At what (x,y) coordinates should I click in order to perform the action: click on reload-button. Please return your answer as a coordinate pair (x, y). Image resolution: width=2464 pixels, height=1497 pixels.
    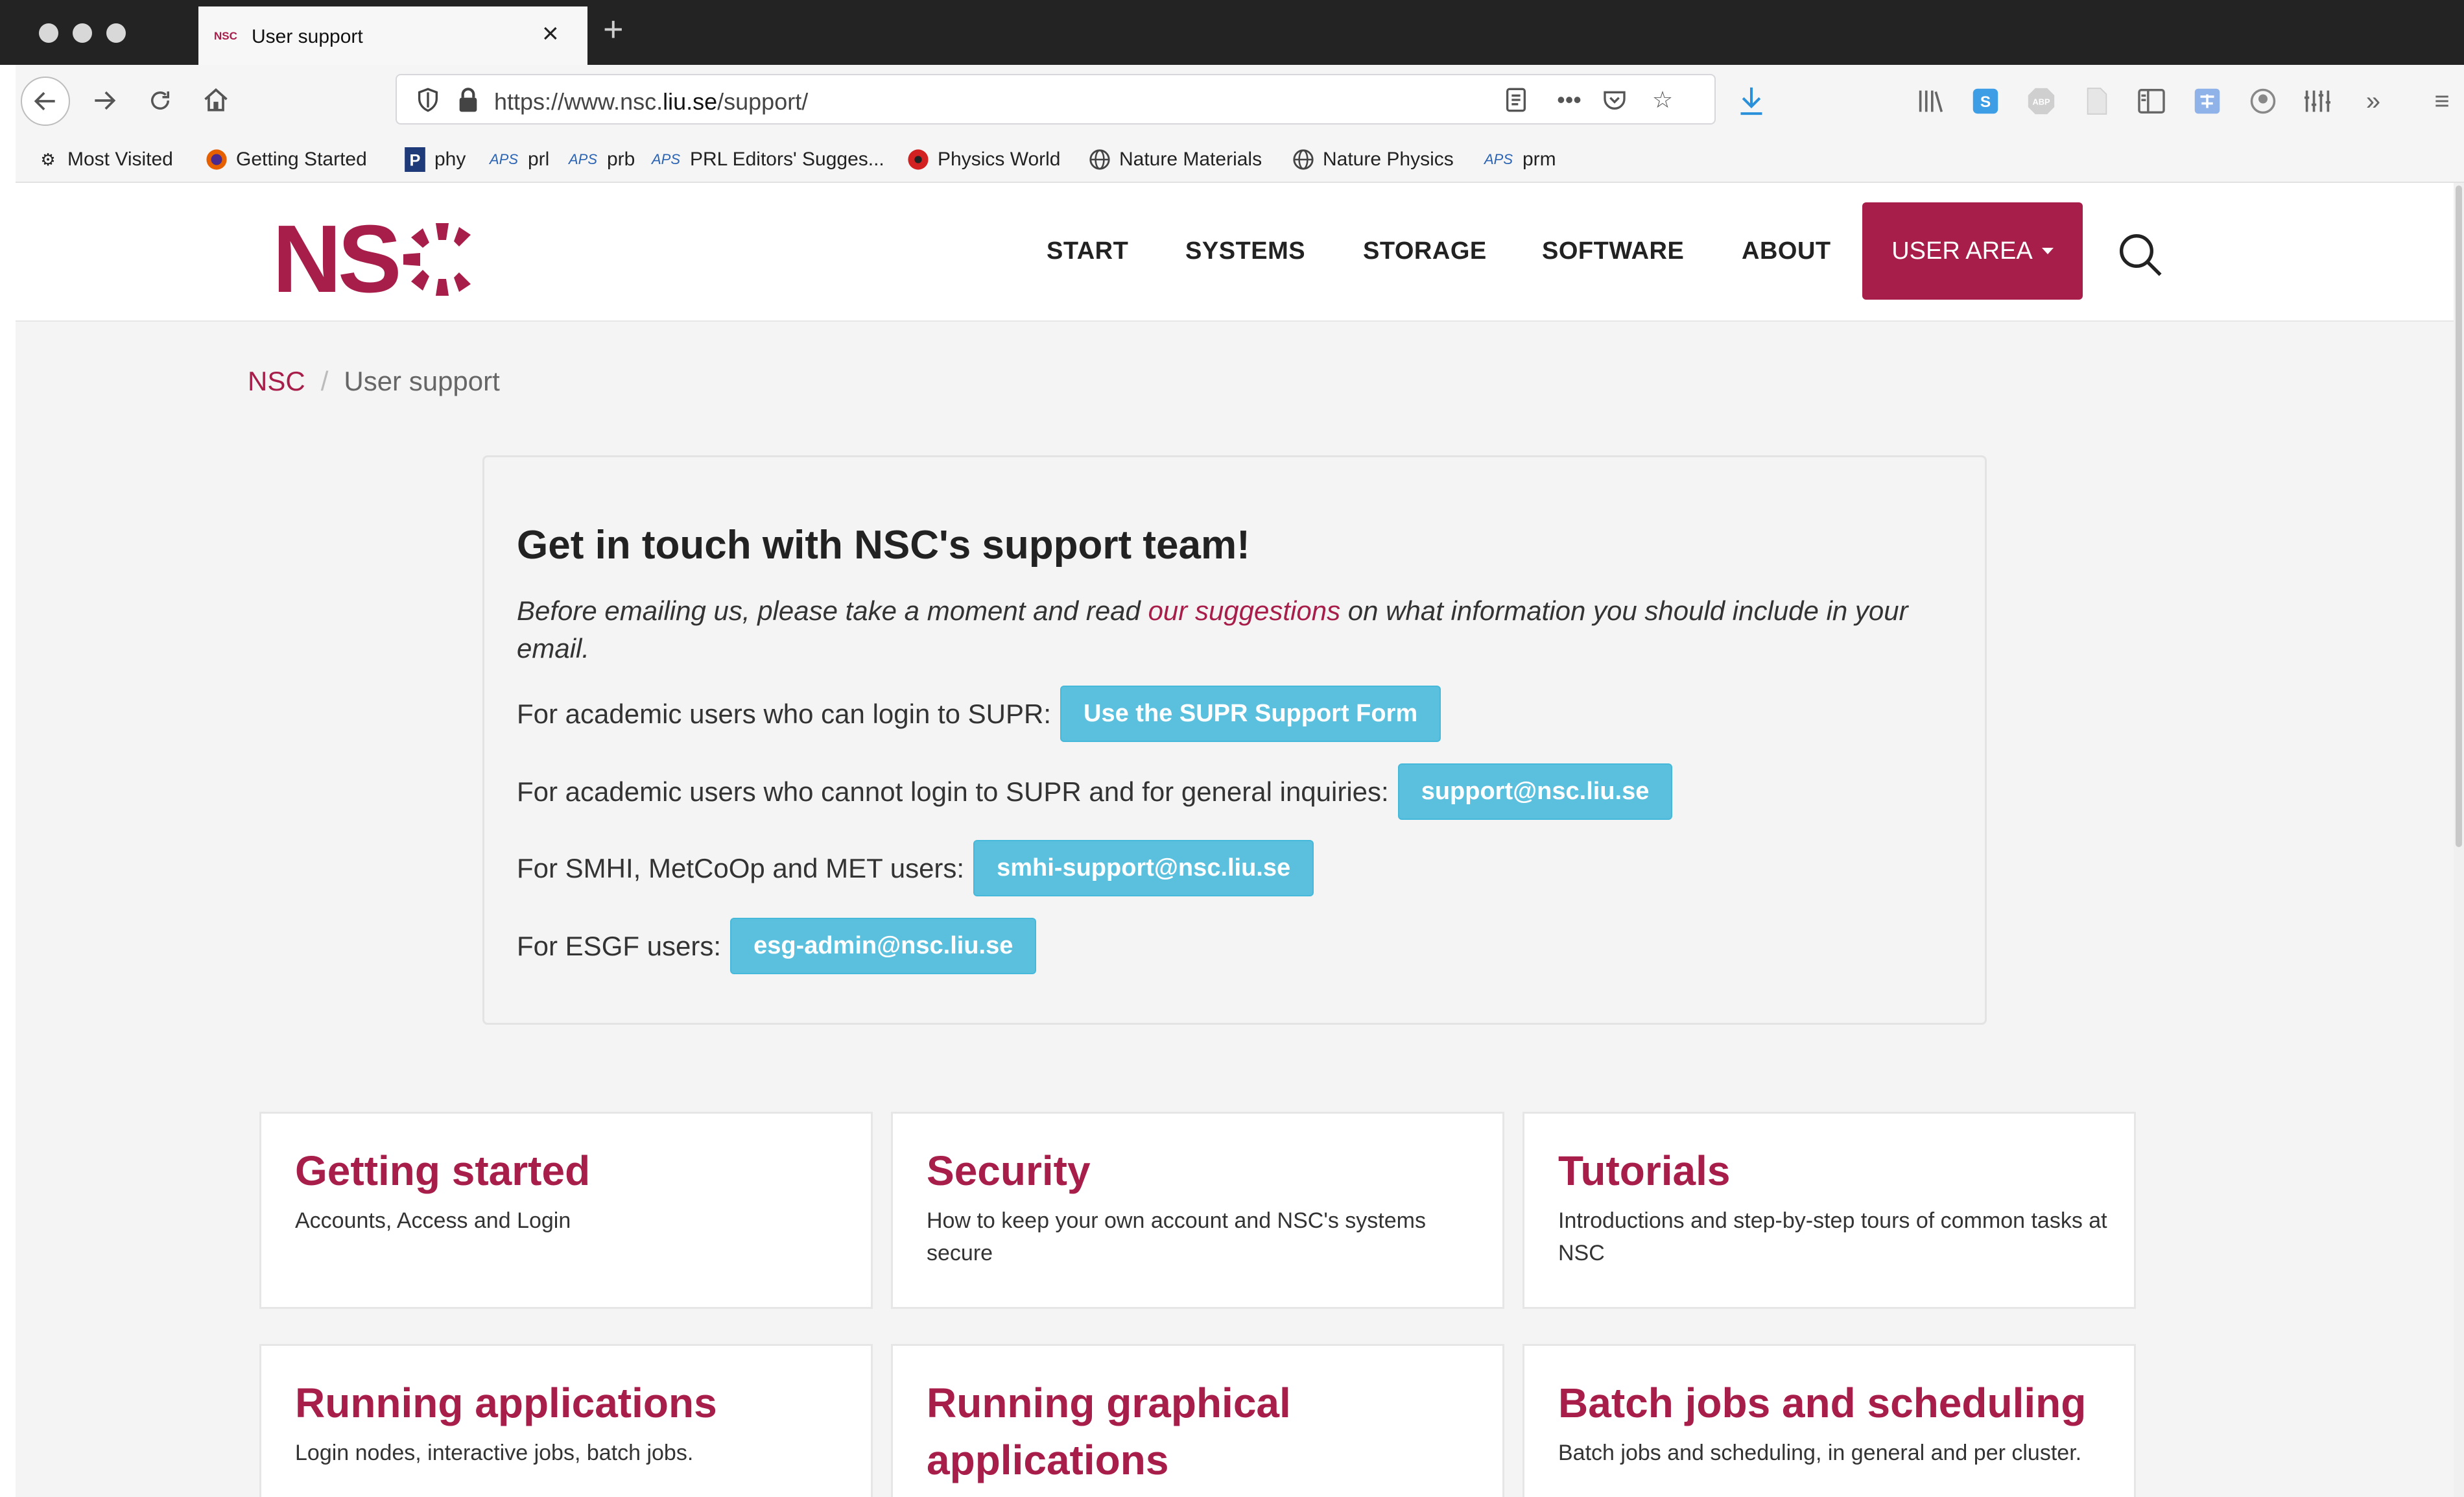
    Looking at the image, I should click on (160, 100).